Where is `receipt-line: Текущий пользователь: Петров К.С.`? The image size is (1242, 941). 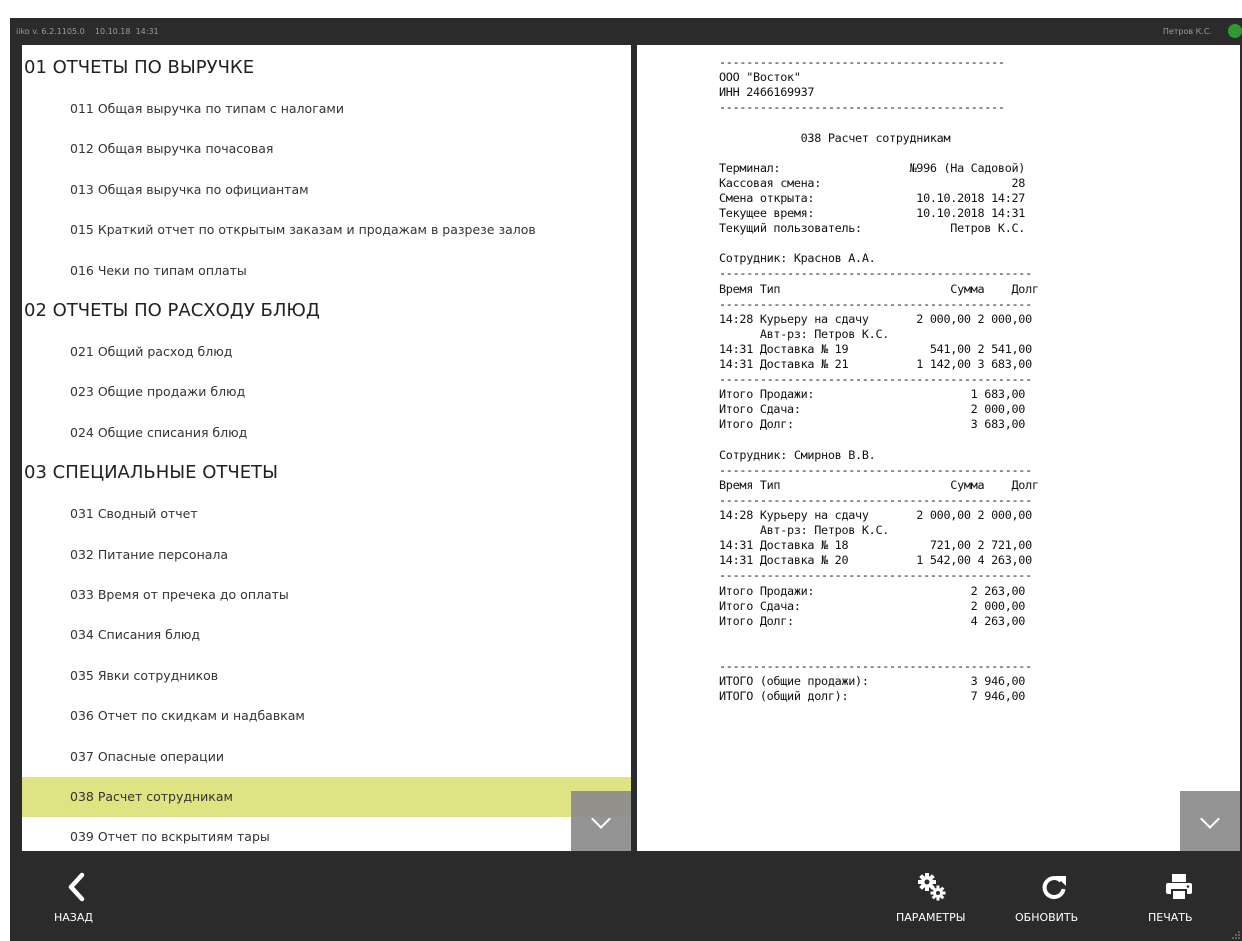
receipt-line: Текущий пользователь: Петров К.С. is located at coordinates (872, 228).